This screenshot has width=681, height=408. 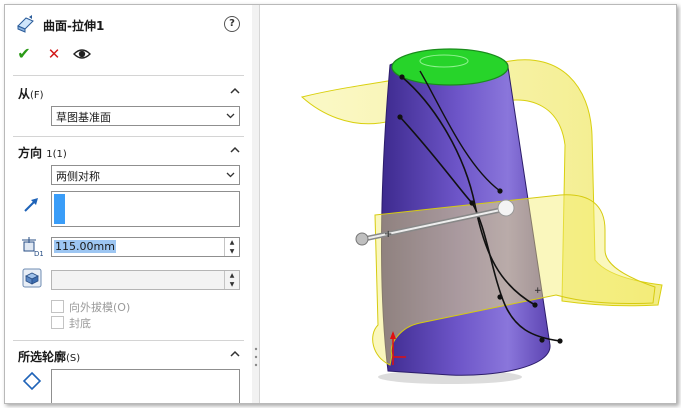 I want to click on from-select-value: 草图基准面, so click(x=83, y=117).